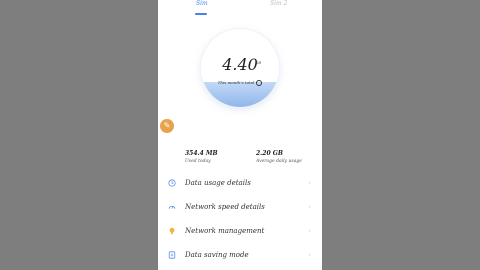 The width and height of the screenshot is (480, 270). What do you see at coordinates (172, 183) in the screenshot?
I see `clock-icon` at bounding box center [172, 183].